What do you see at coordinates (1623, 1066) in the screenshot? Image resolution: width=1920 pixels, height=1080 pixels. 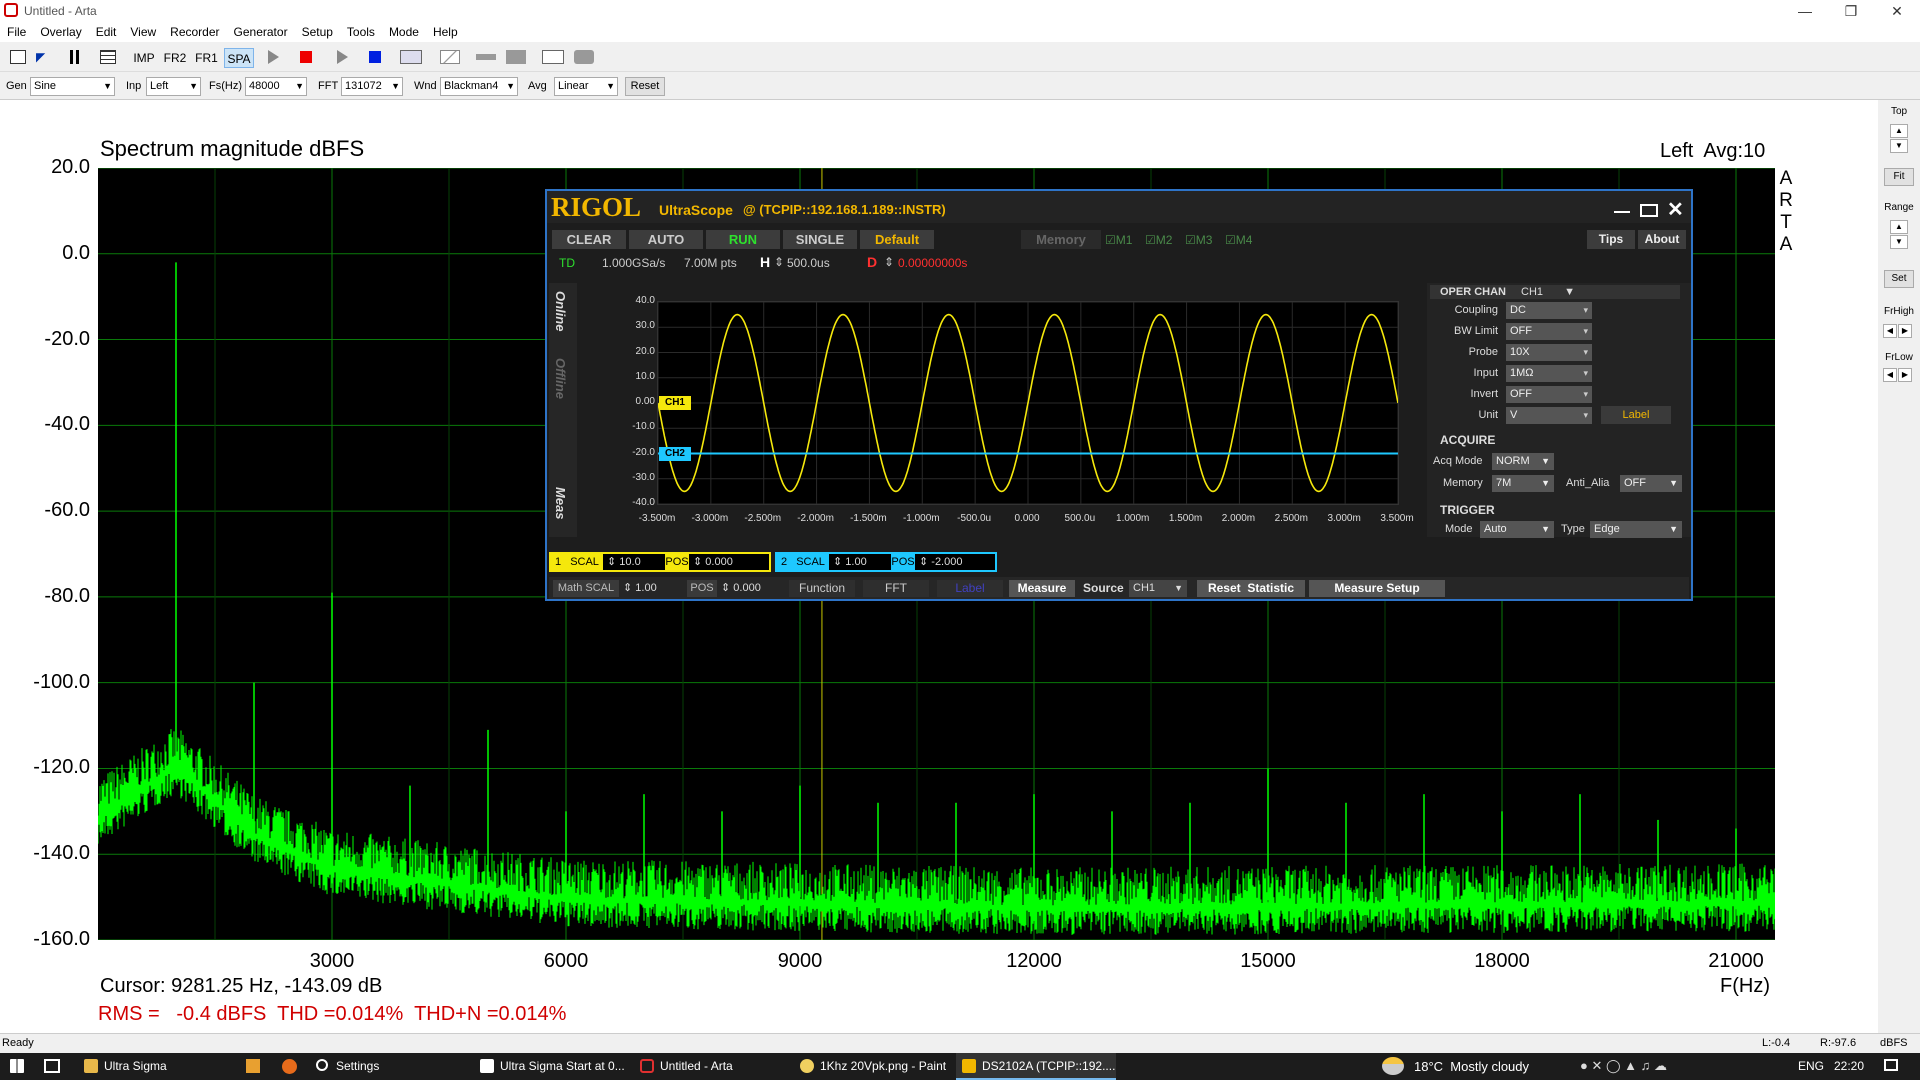 I see `tray-icons: ● ✕ ◯ ▲ ♫ ☁` at bounding box center [1623, 1066].